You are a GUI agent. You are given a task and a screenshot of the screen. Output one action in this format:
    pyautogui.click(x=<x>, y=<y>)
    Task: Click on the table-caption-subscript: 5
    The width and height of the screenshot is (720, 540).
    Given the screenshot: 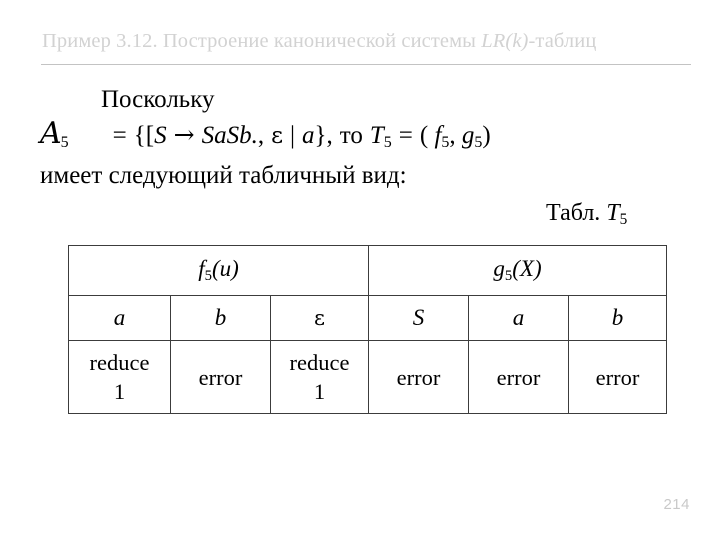 What is the action you would take?
    pyautogui.click(x=623, y=219)
    